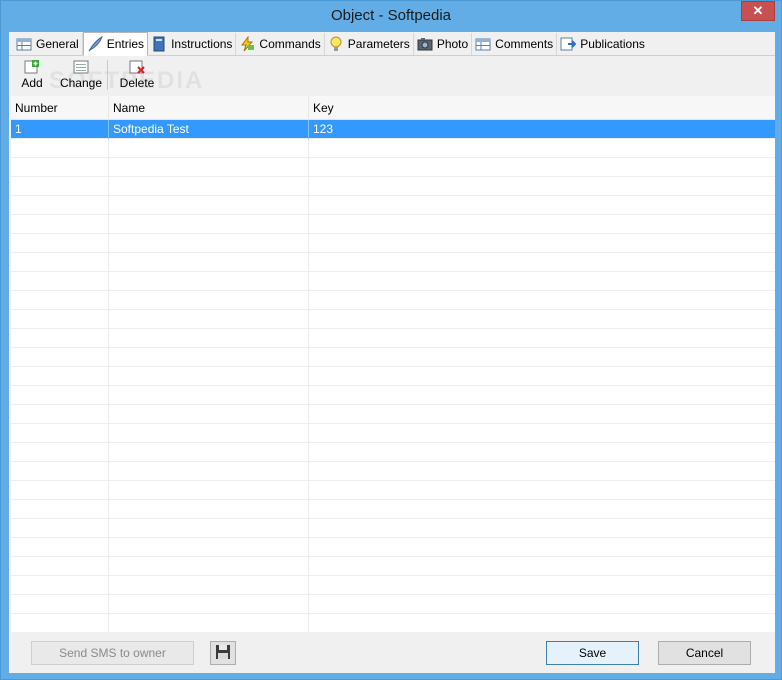  What do you see at coordinates (393, 129) in the screenshot?
I see `table-row: 1 Softpedia Test 123` at bounding box center [393, 129].